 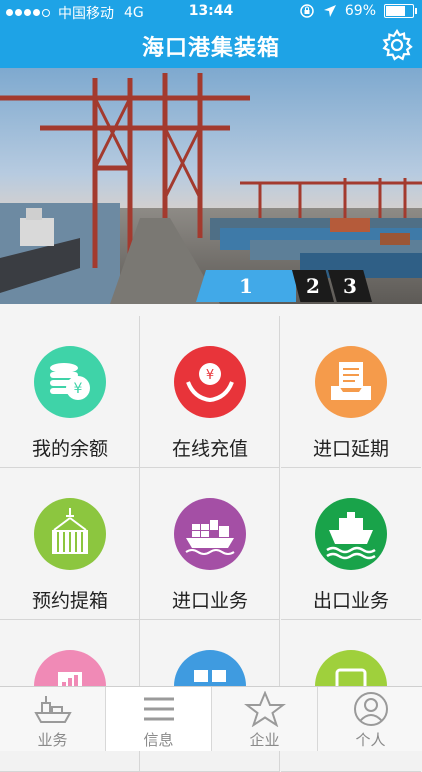 What do you see at coordinates (307, 11) in the screenshot?
I see `rotation-lock-icon` at bounding box center [307, 11].